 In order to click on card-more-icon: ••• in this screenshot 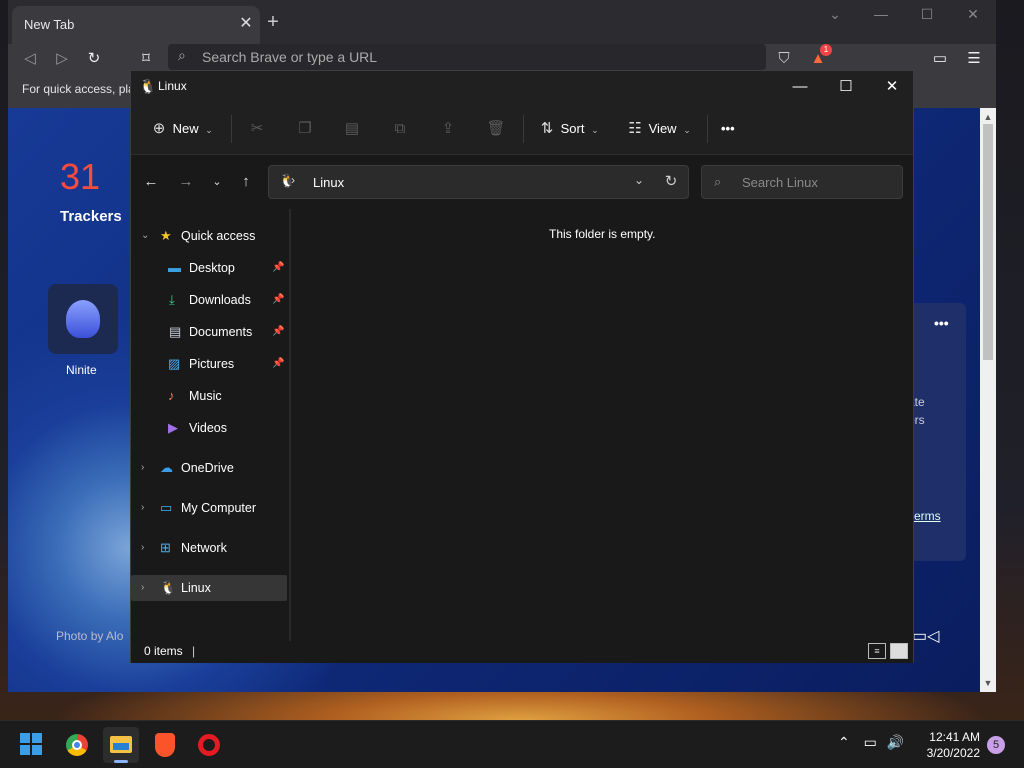, I will do `click(941, 323)`.